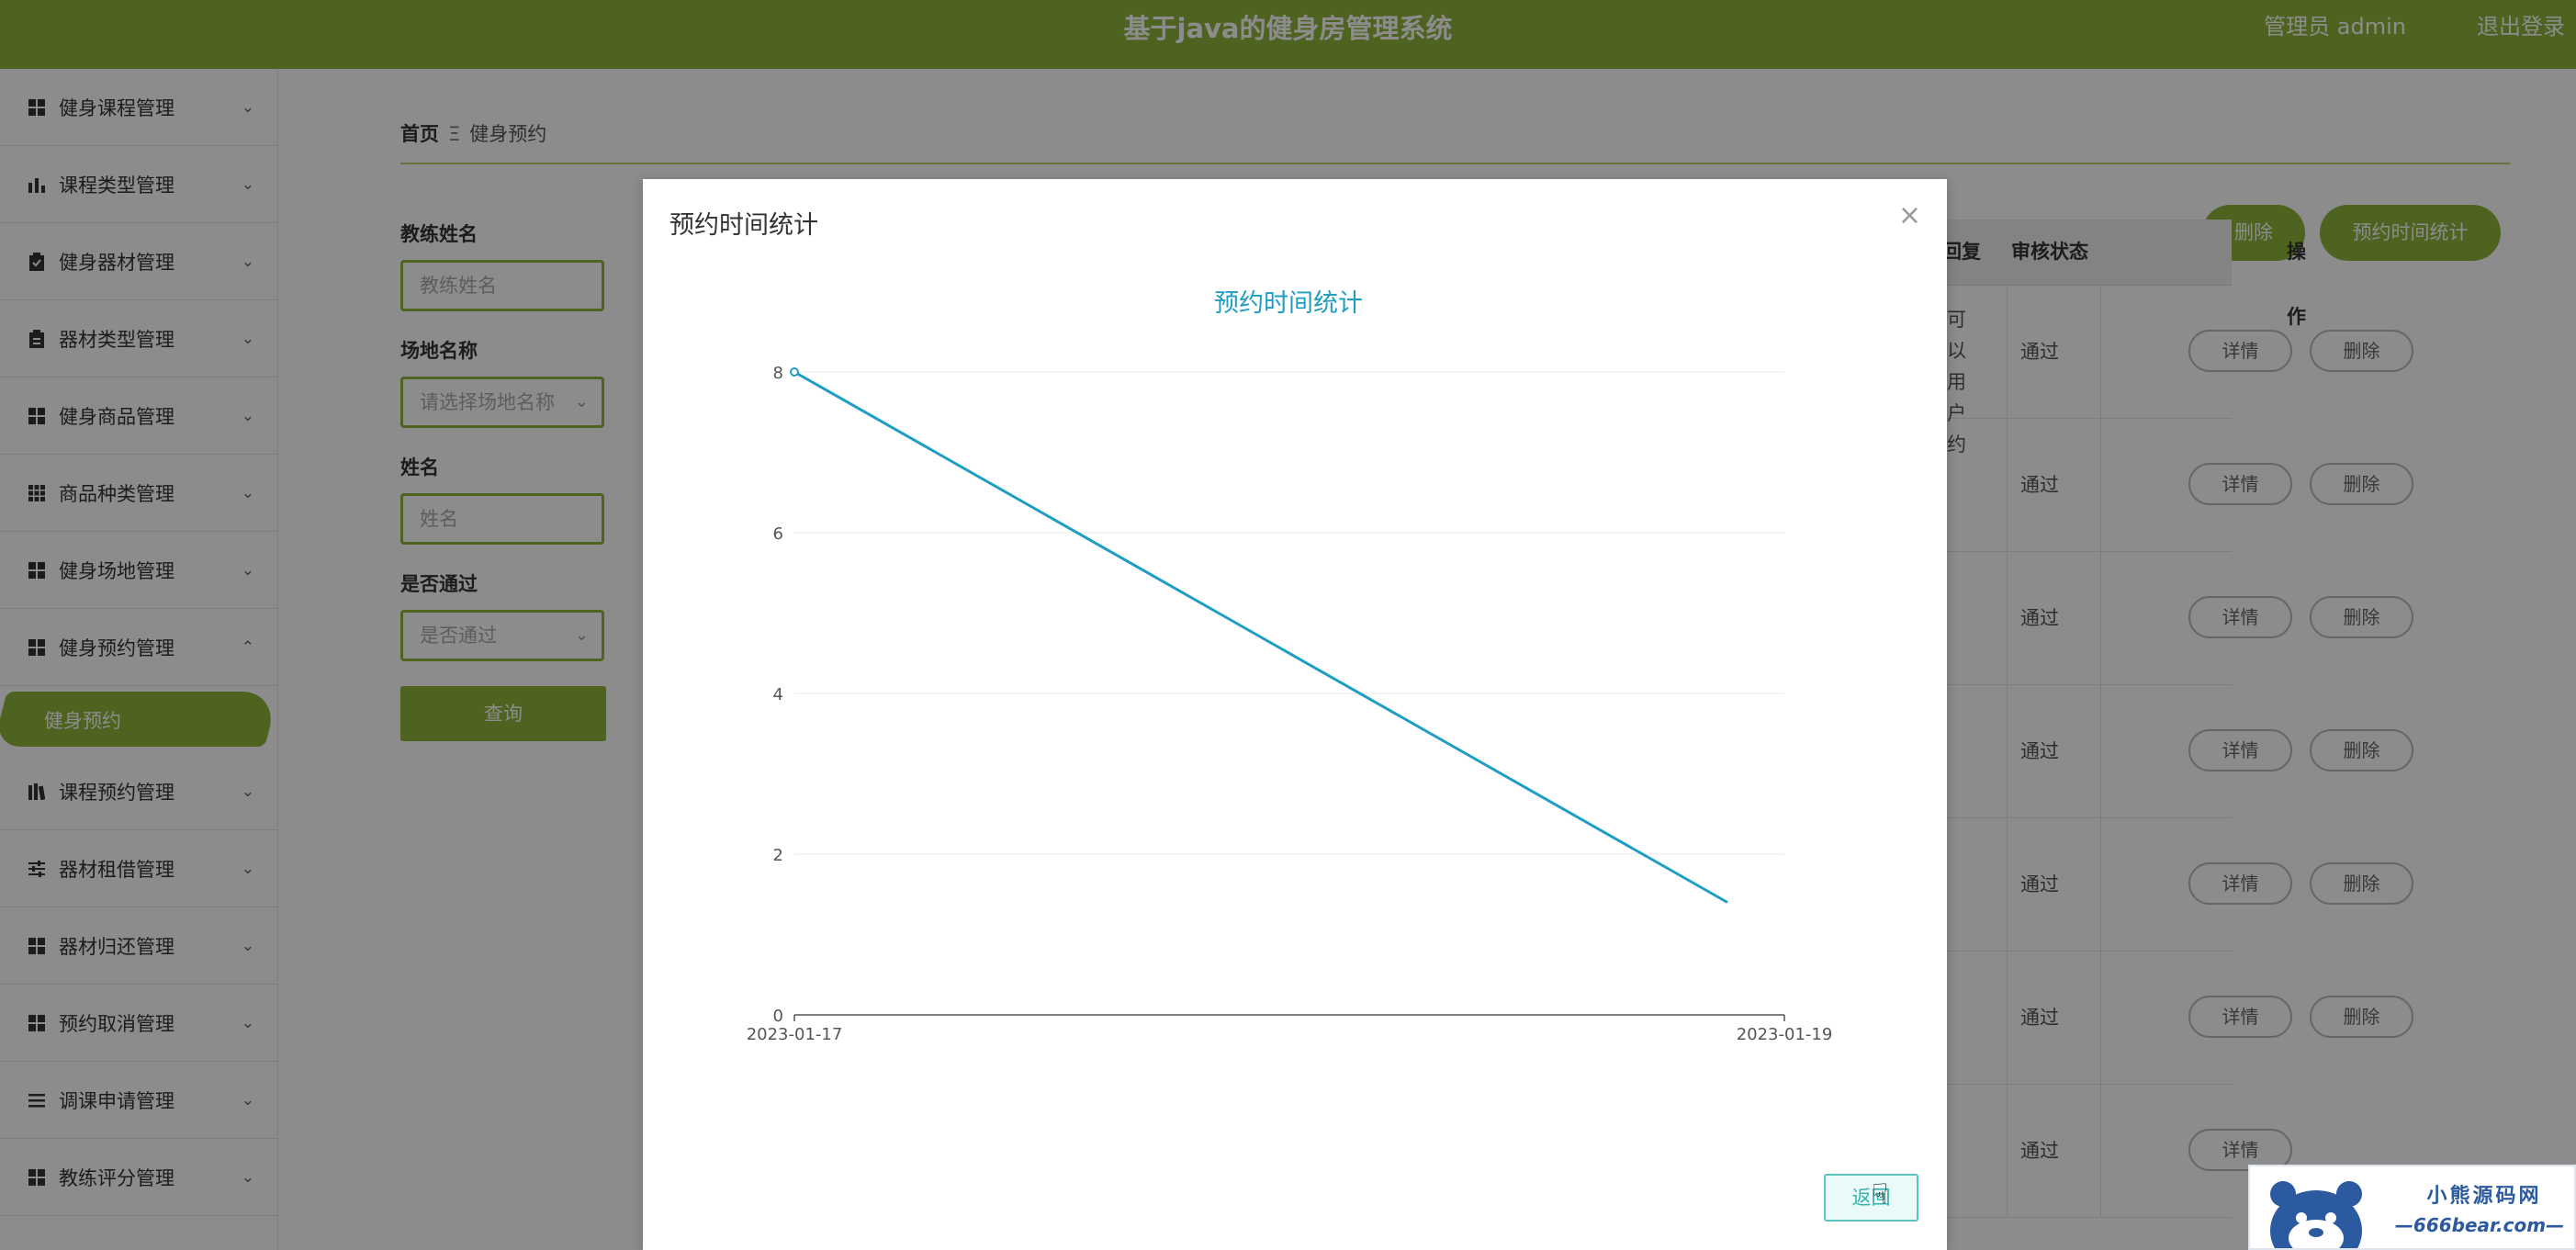 This screenshot has width=2576, height=1250. I want to click on watermark-name: 小熊源码网, so click(2484, 1196).